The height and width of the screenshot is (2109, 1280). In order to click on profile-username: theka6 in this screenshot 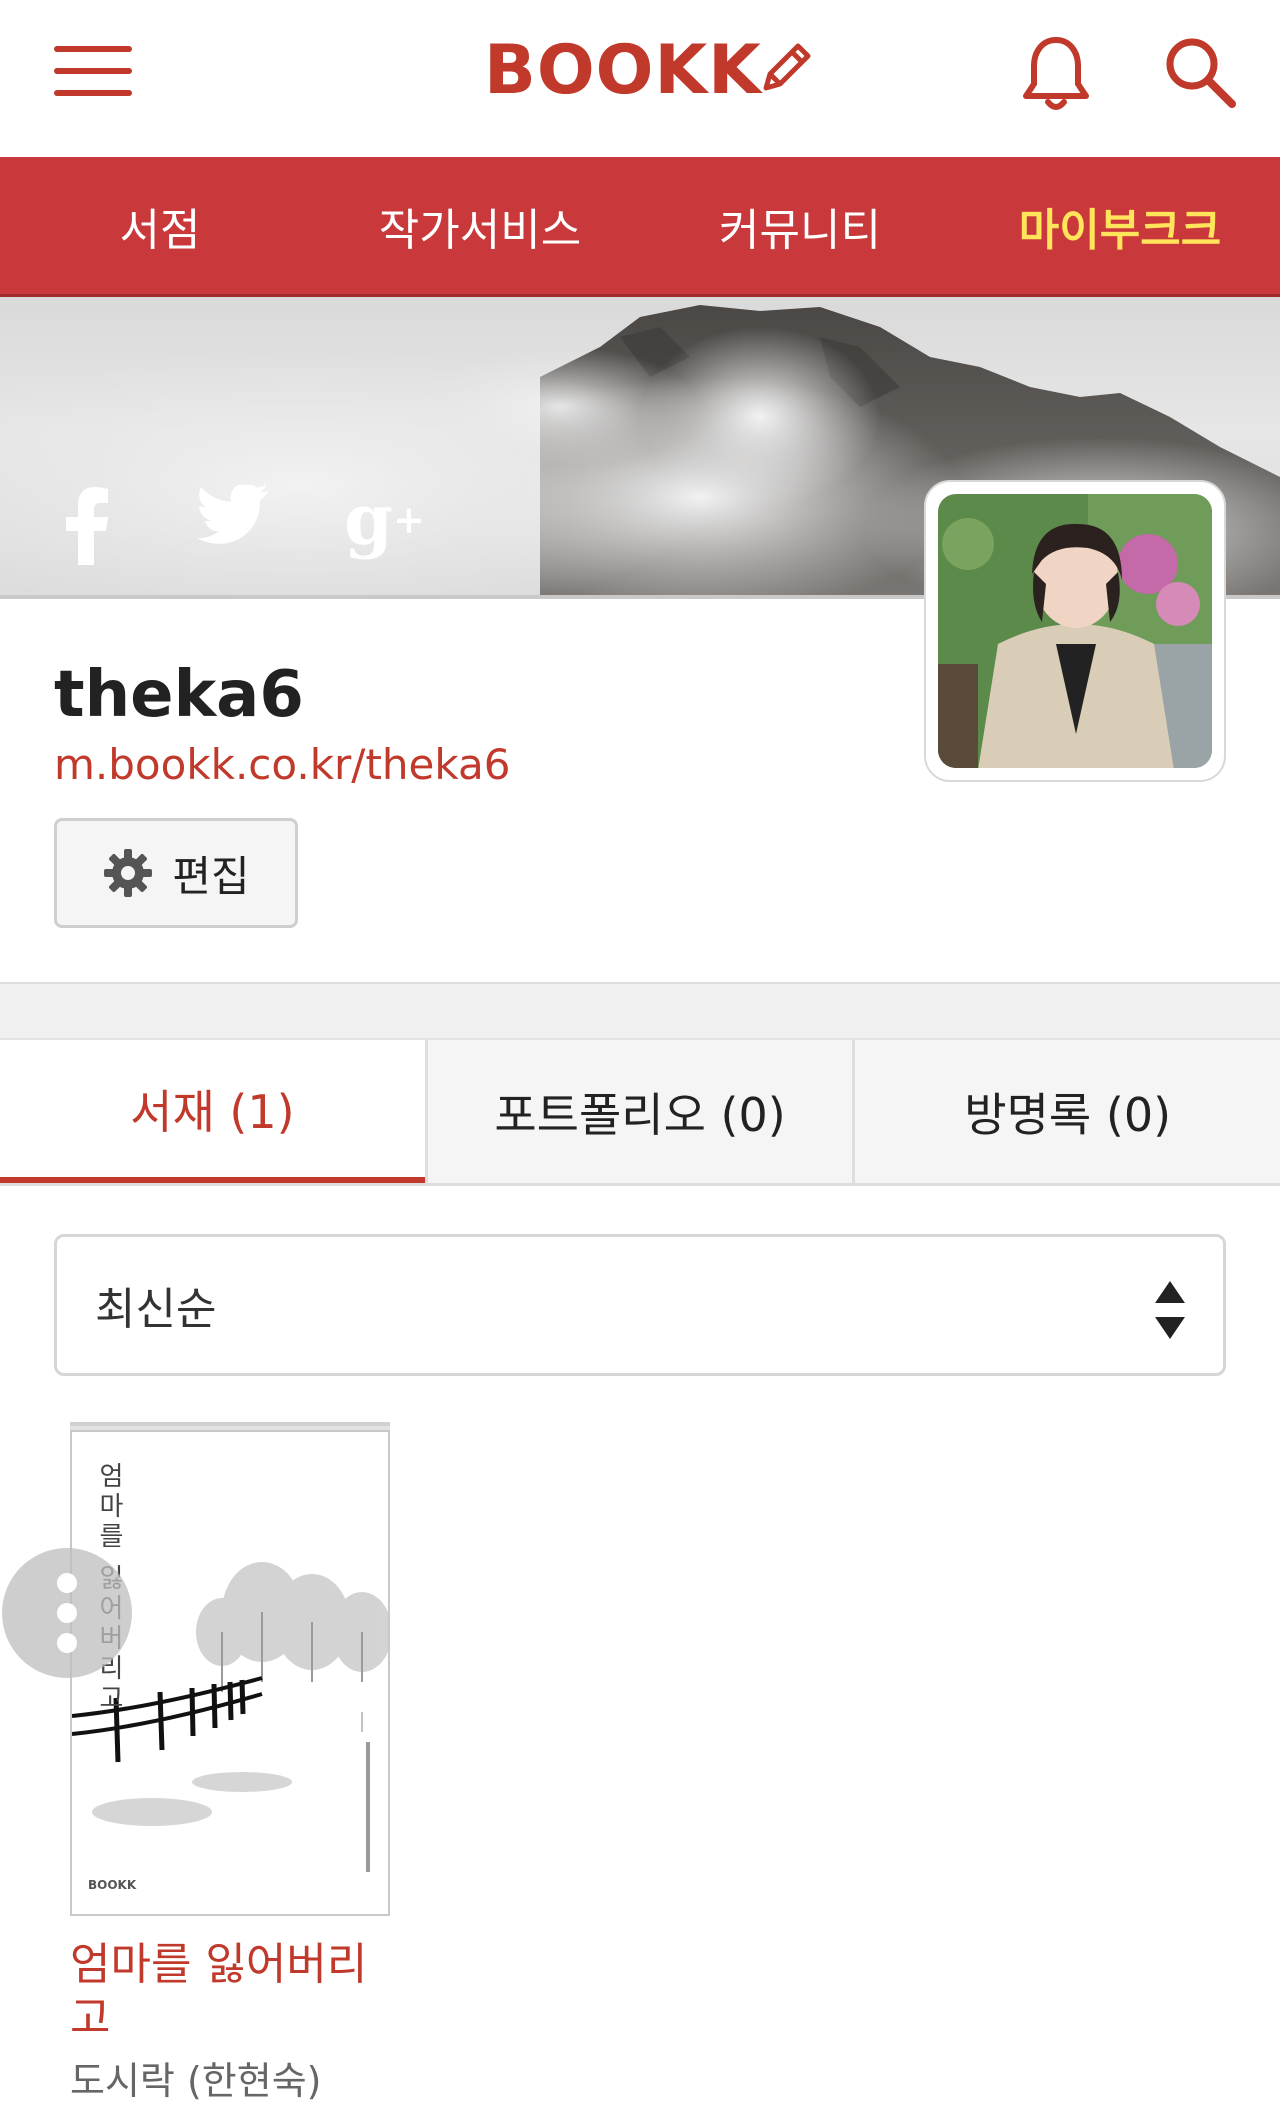, I will do `click(179, 695)`.